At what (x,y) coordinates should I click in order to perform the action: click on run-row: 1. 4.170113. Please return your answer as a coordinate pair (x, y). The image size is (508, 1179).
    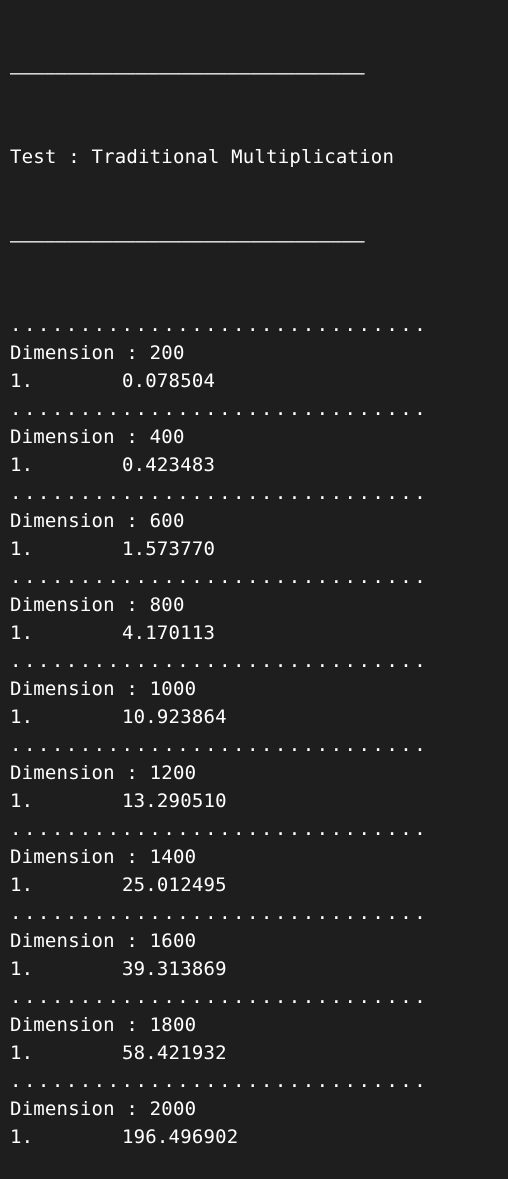
    Looking at the image, I should click on (259, 633).